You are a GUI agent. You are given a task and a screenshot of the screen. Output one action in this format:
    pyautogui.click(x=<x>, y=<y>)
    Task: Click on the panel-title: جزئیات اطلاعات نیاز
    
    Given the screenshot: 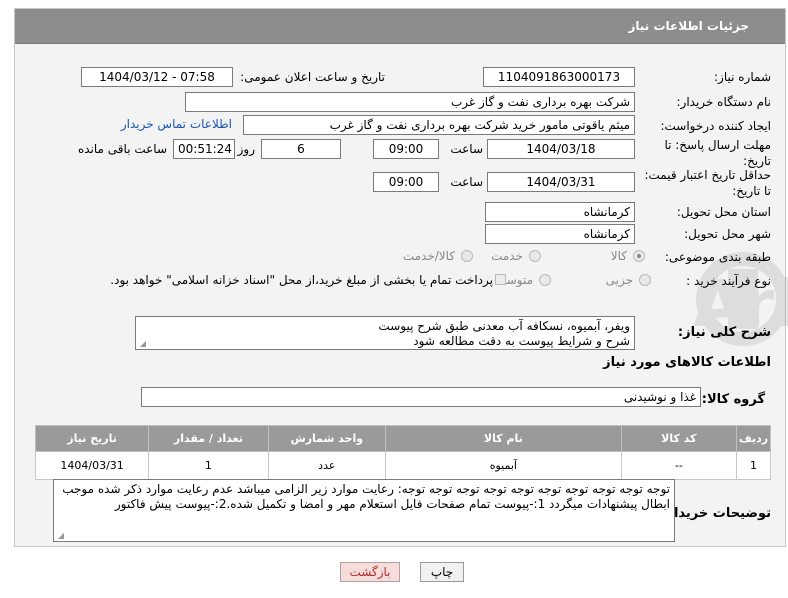 What is the action you would take?
    pyautogui.click(x=688, y=26)
    